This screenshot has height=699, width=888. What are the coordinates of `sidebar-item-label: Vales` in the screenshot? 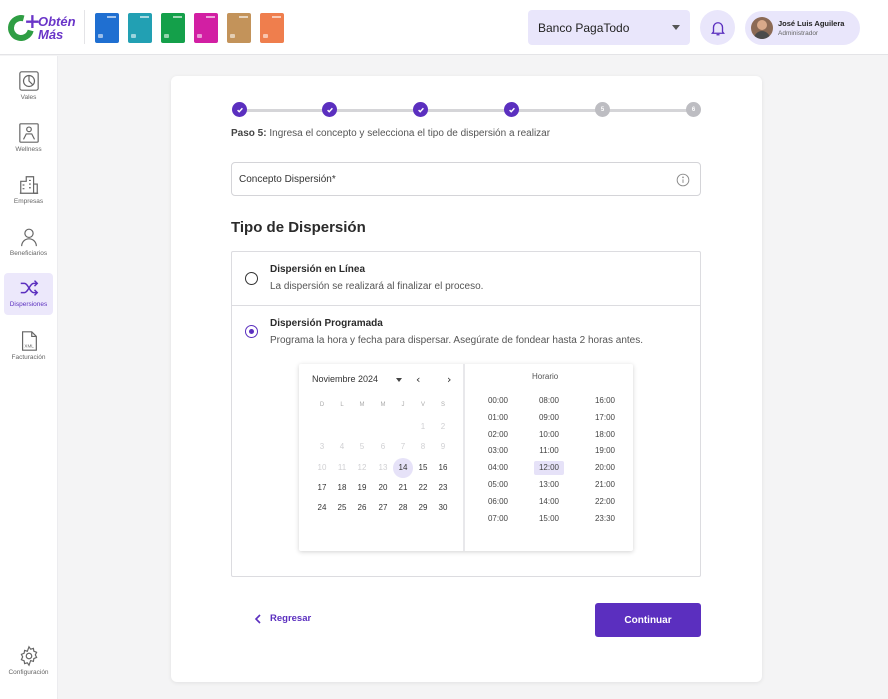 It's located at (28, 97).